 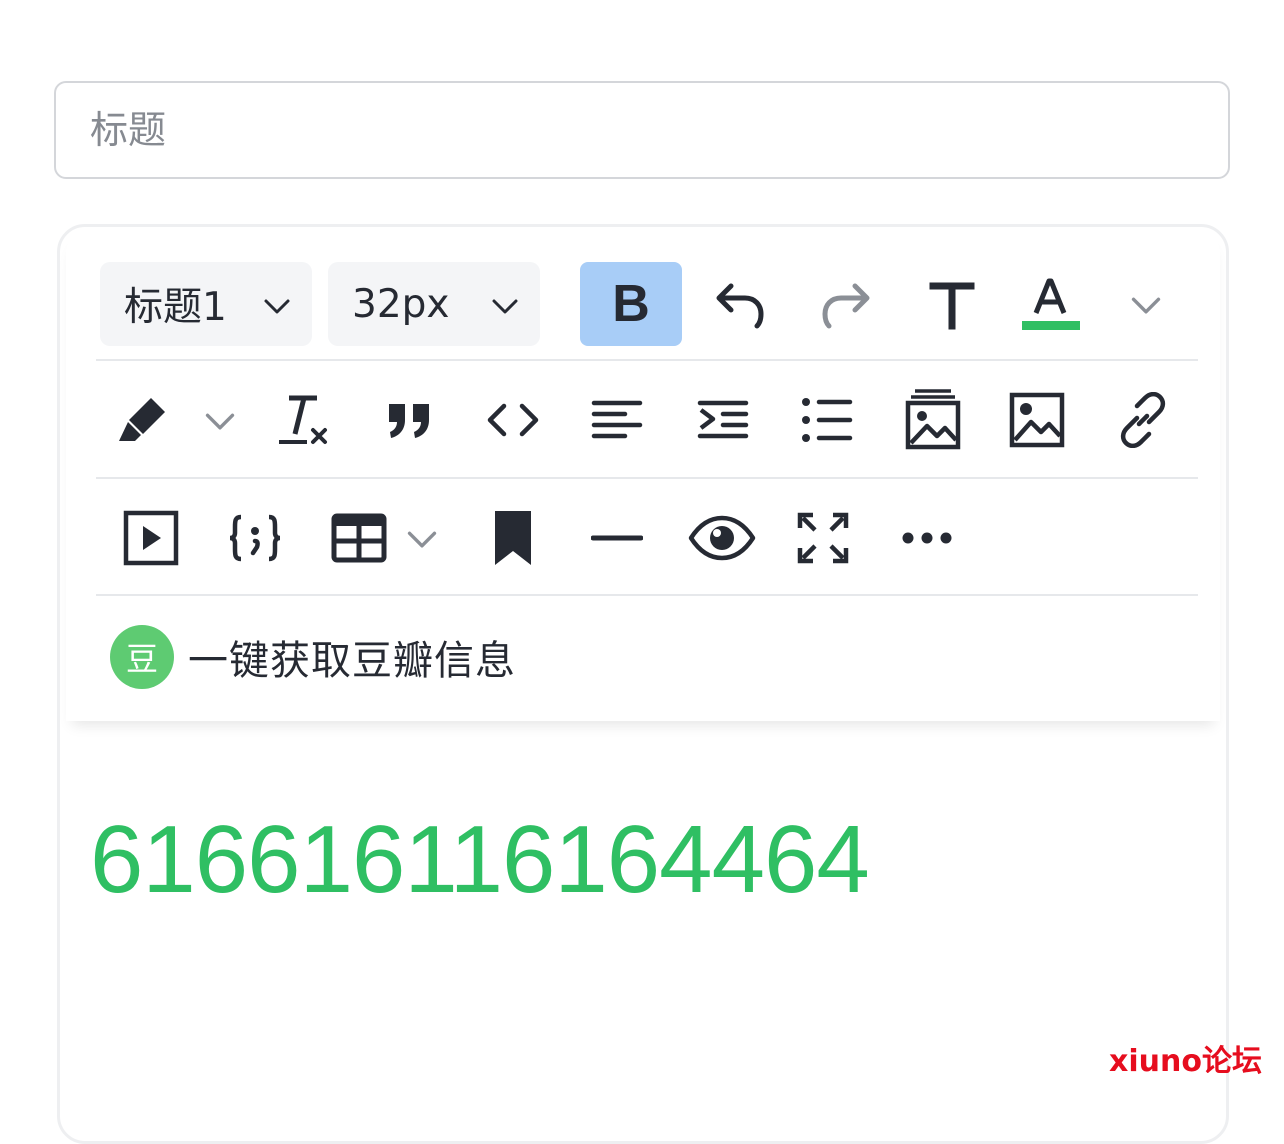 I want to click on more-button, so click(x=927, y=538).